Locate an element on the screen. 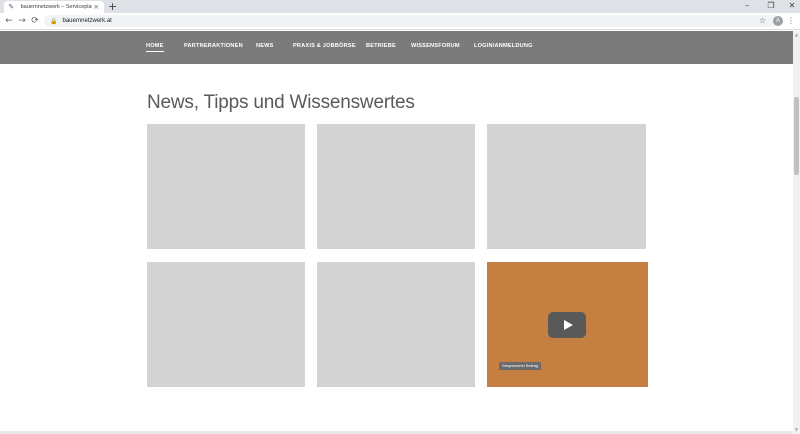 This screenshot has width=800, height=434. video-card: Gesponserter Beitrag is located at coordinates (567, 324).